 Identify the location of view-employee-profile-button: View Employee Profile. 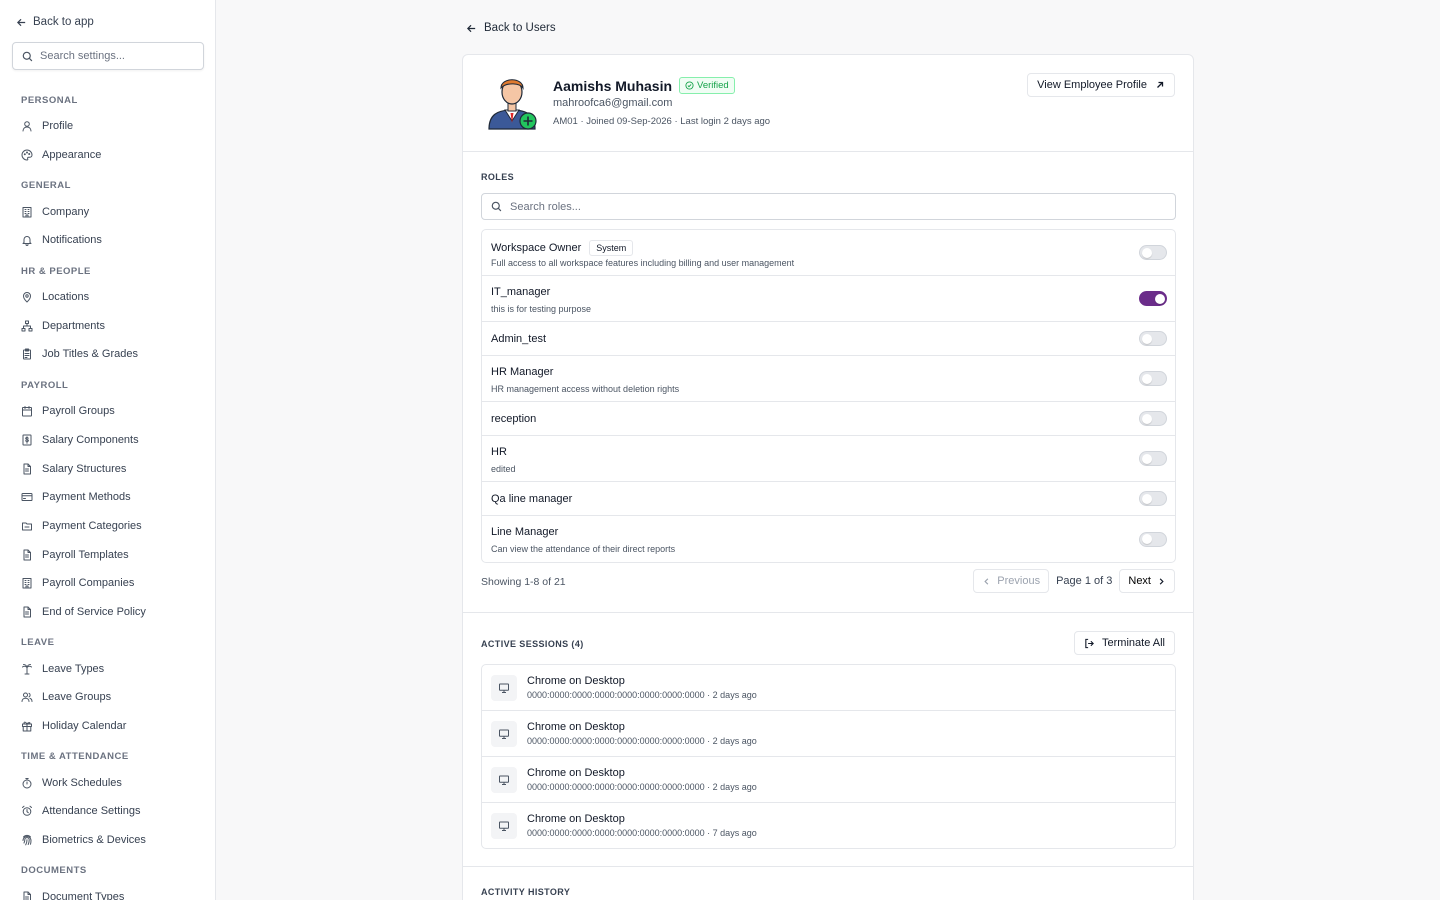
(1101, 85).